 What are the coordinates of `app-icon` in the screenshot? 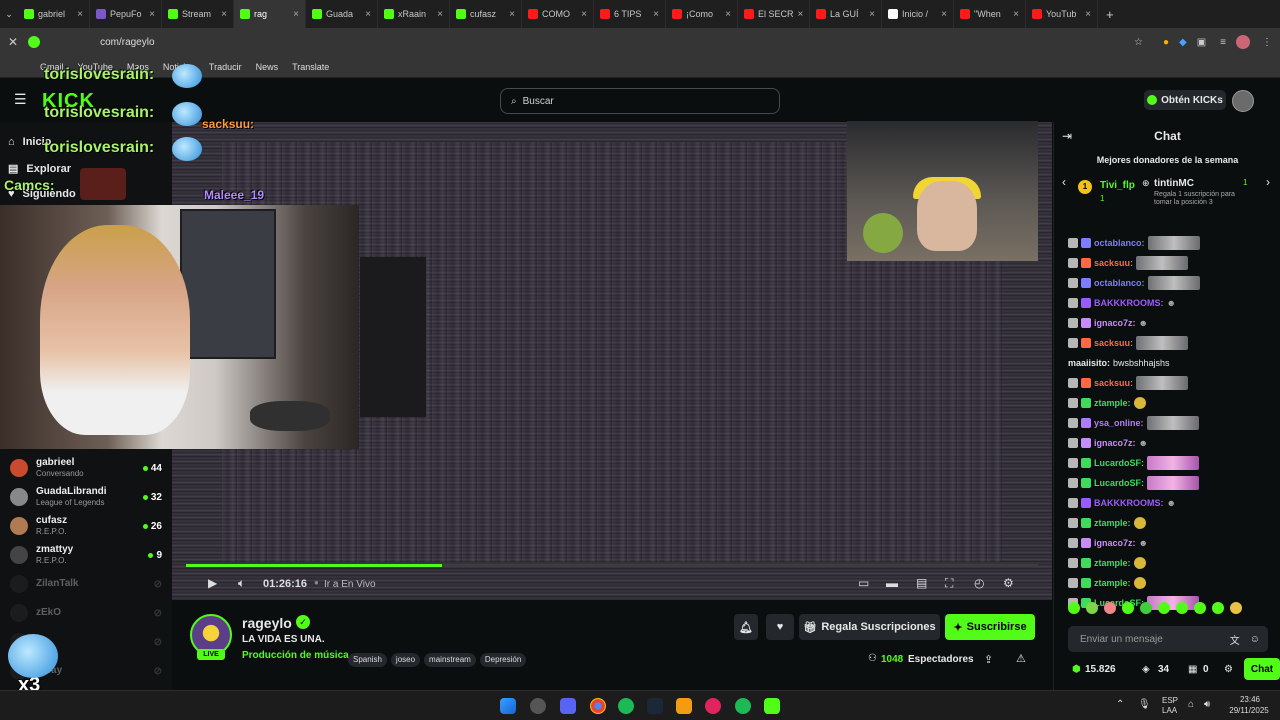 It's located at (538, 706).